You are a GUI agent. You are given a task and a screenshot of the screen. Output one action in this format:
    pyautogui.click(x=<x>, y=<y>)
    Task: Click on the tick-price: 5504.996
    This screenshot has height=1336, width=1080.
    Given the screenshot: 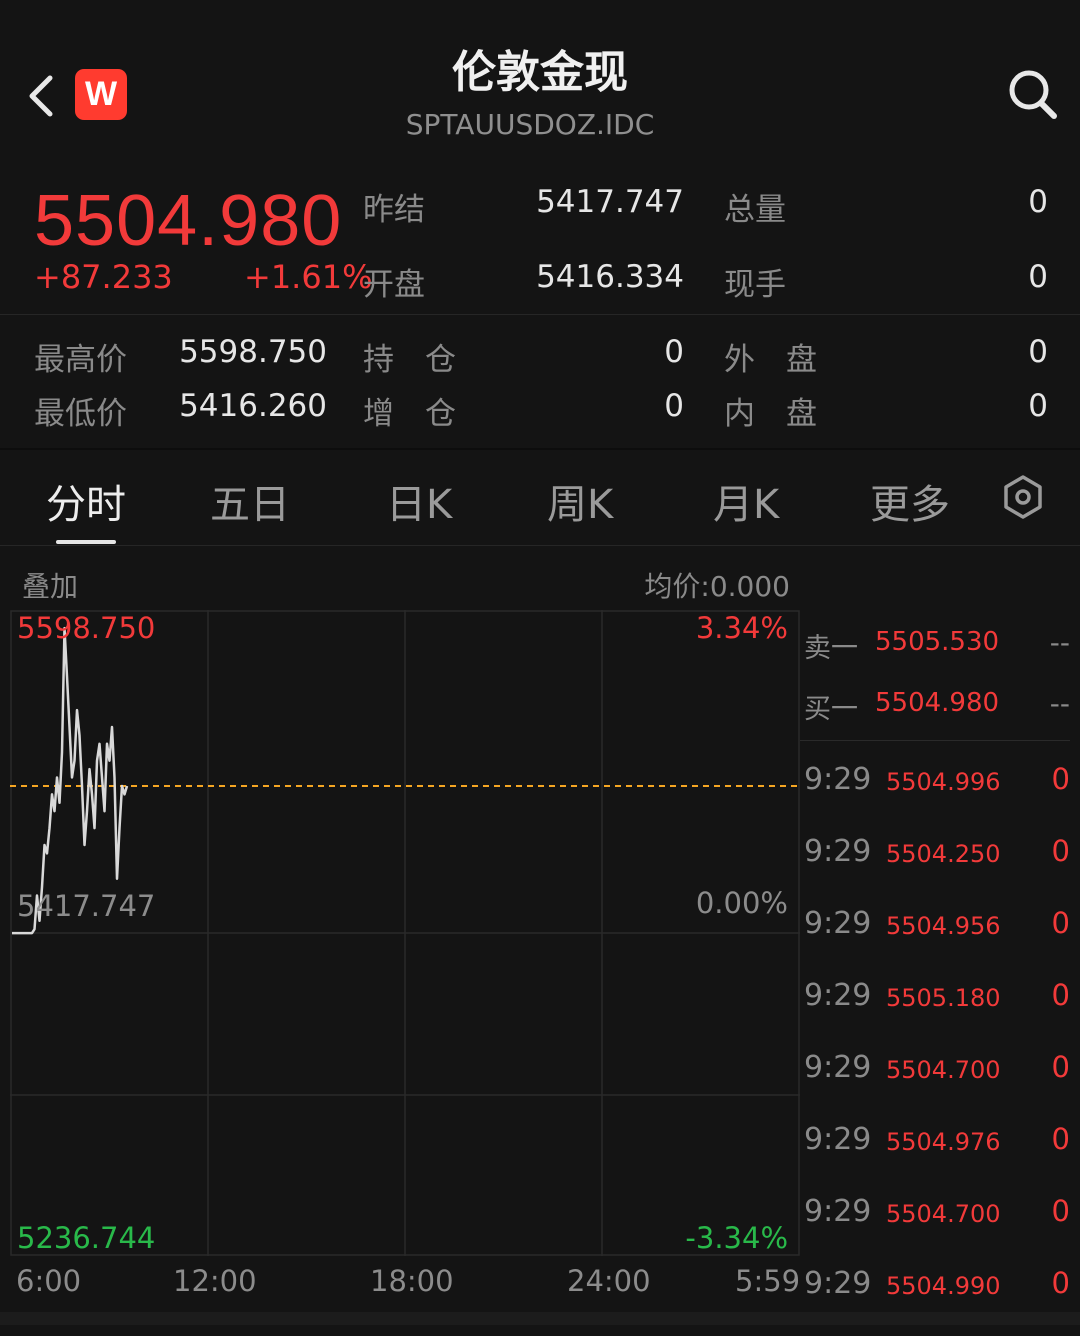 What is the action you would take?
    pyautogui.click(x=943, y=782)
    